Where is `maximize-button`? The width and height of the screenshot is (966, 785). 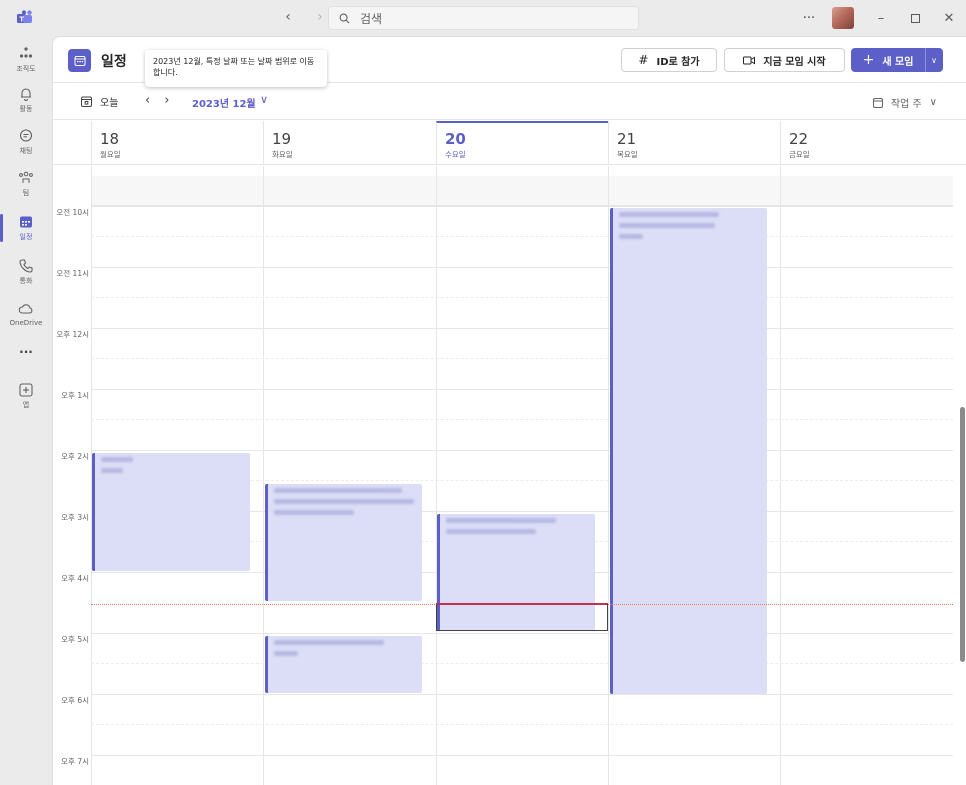
maximize-button is located at coordinates (915, 18).